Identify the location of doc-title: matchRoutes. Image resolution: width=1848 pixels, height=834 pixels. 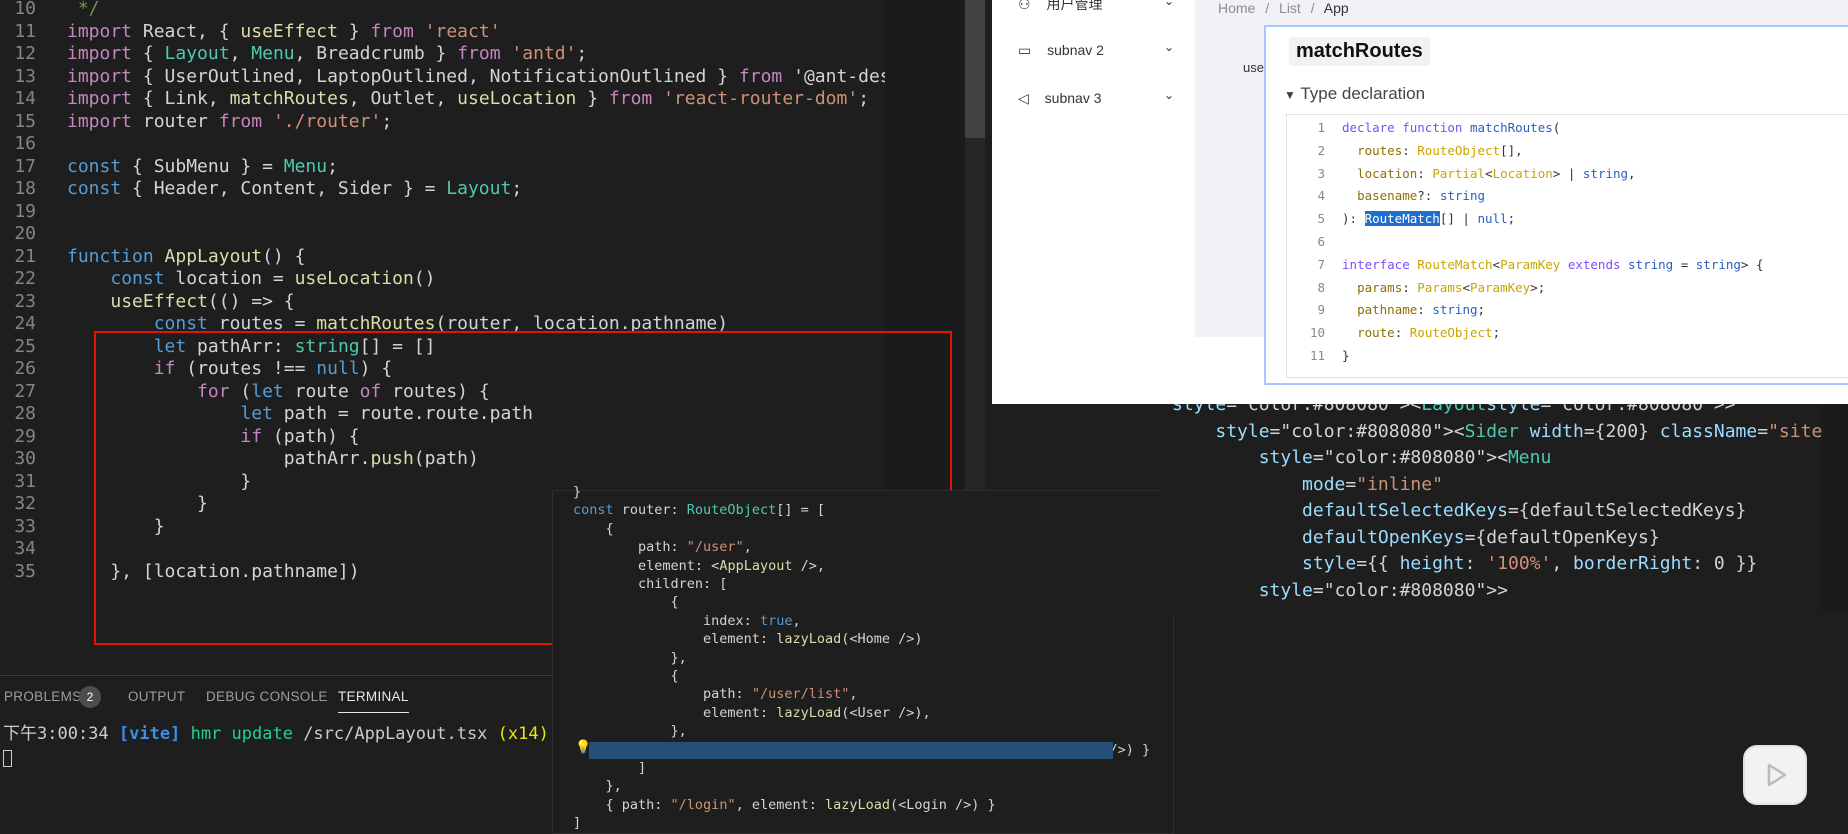
(1359, 51).